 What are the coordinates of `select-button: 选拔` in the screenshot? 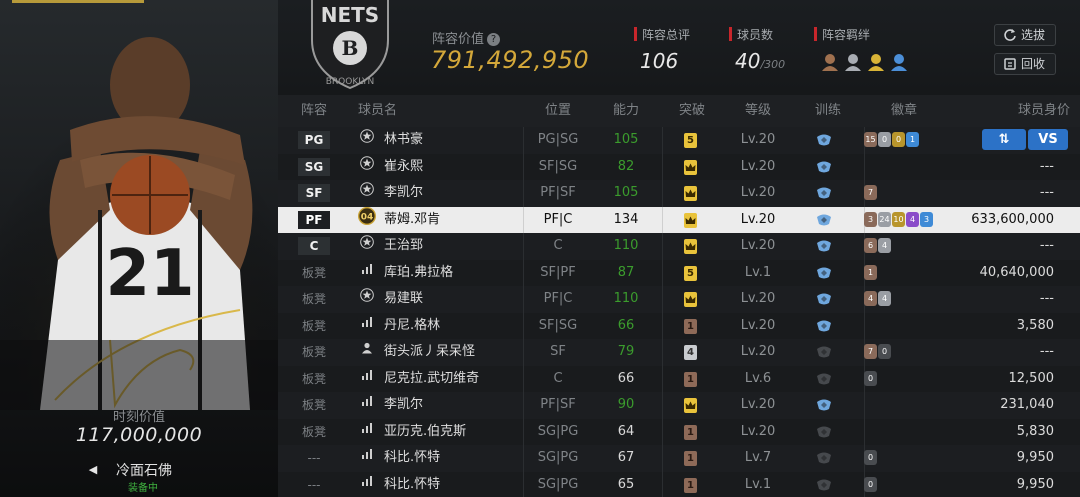 It's located at (1025, 35).